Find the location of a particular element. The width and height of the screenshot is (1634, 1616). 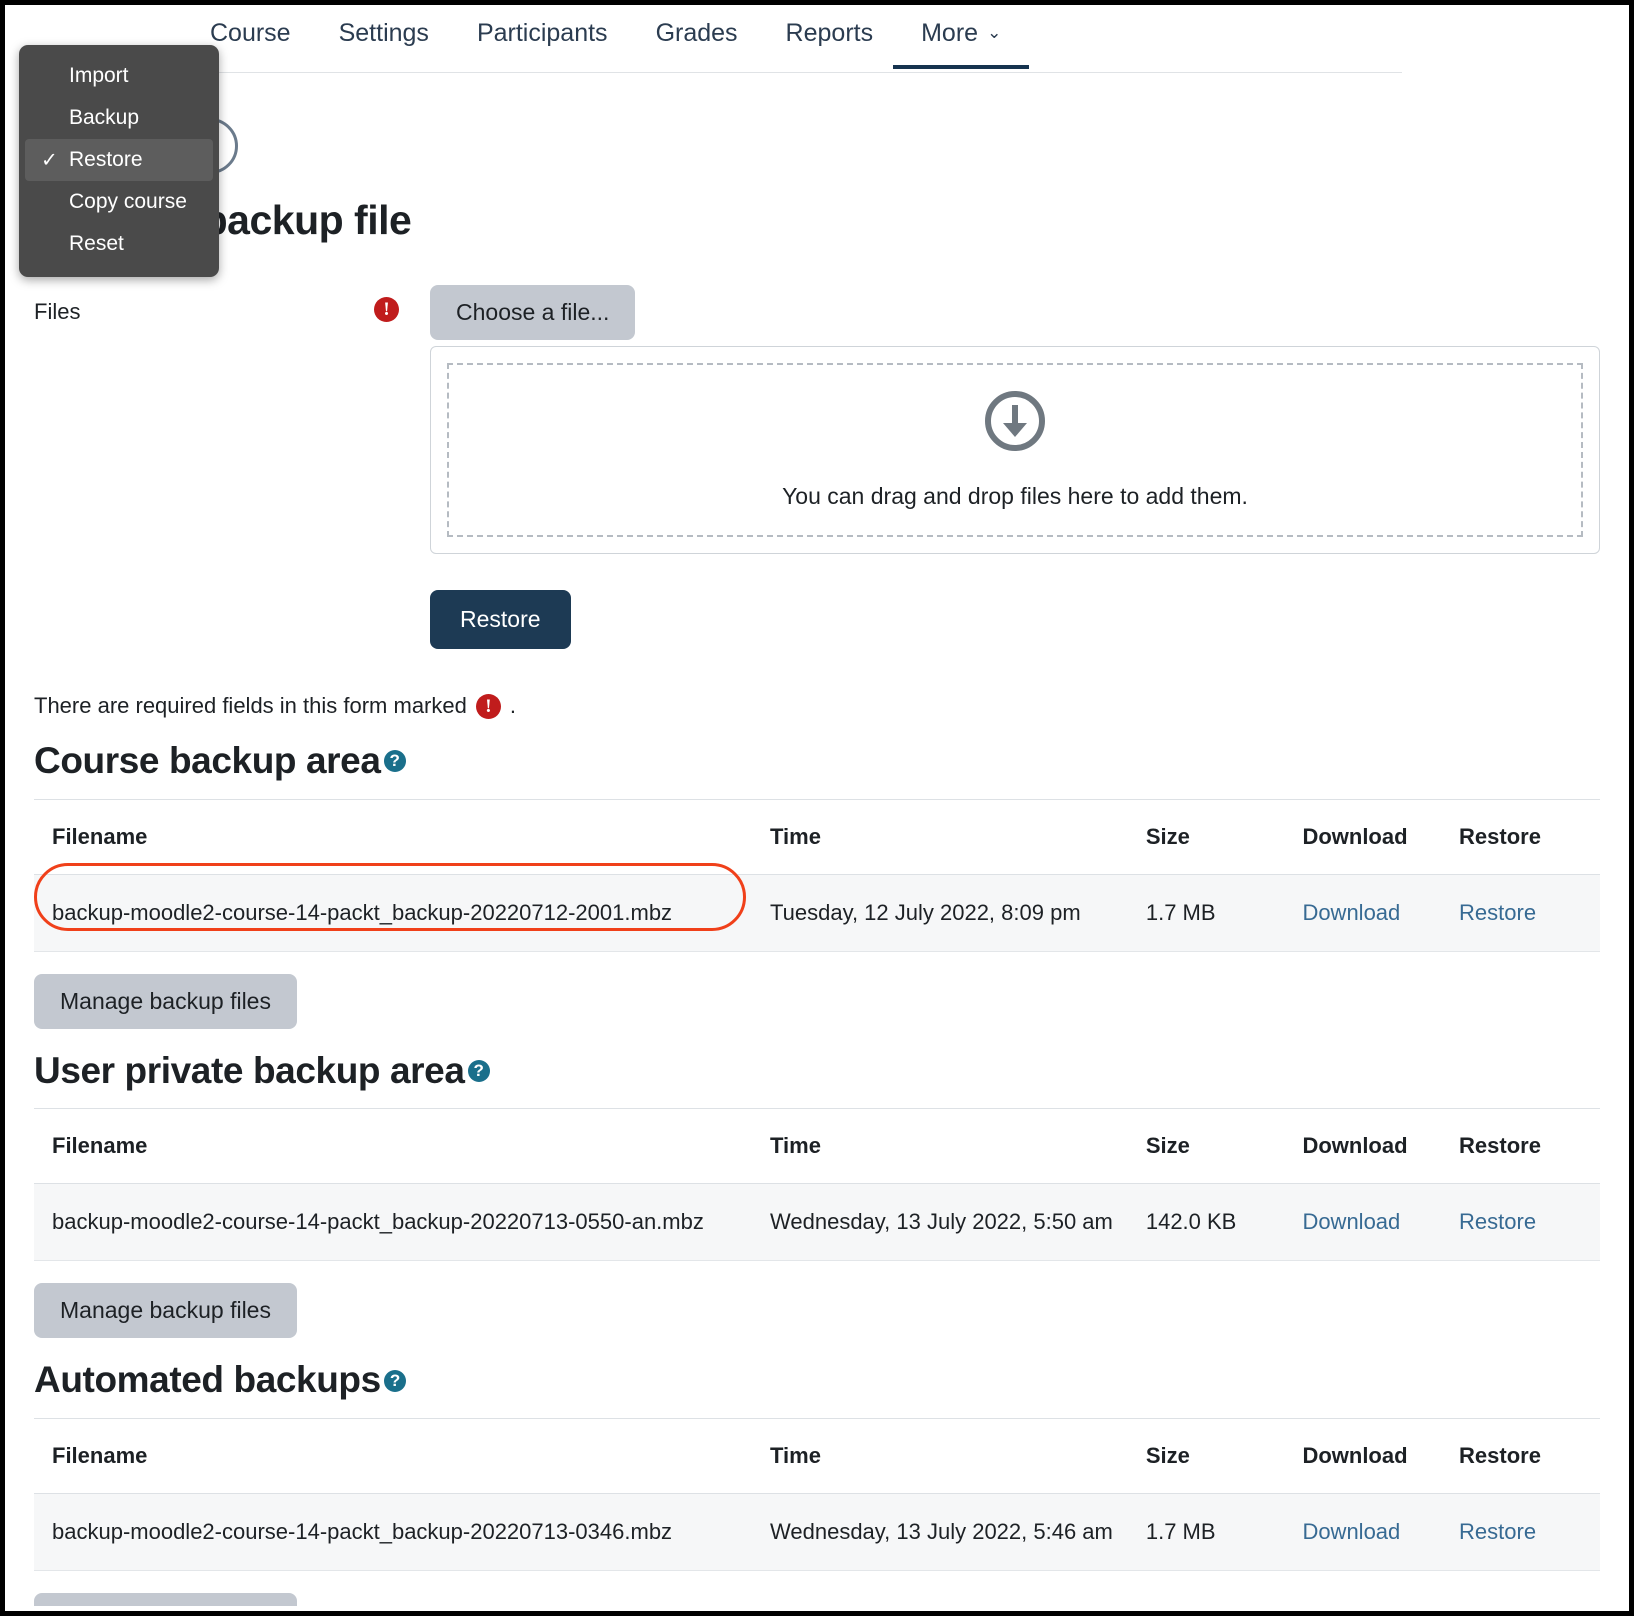

chevron-down-icon: ⌄ is located at coordinates (994, 32).